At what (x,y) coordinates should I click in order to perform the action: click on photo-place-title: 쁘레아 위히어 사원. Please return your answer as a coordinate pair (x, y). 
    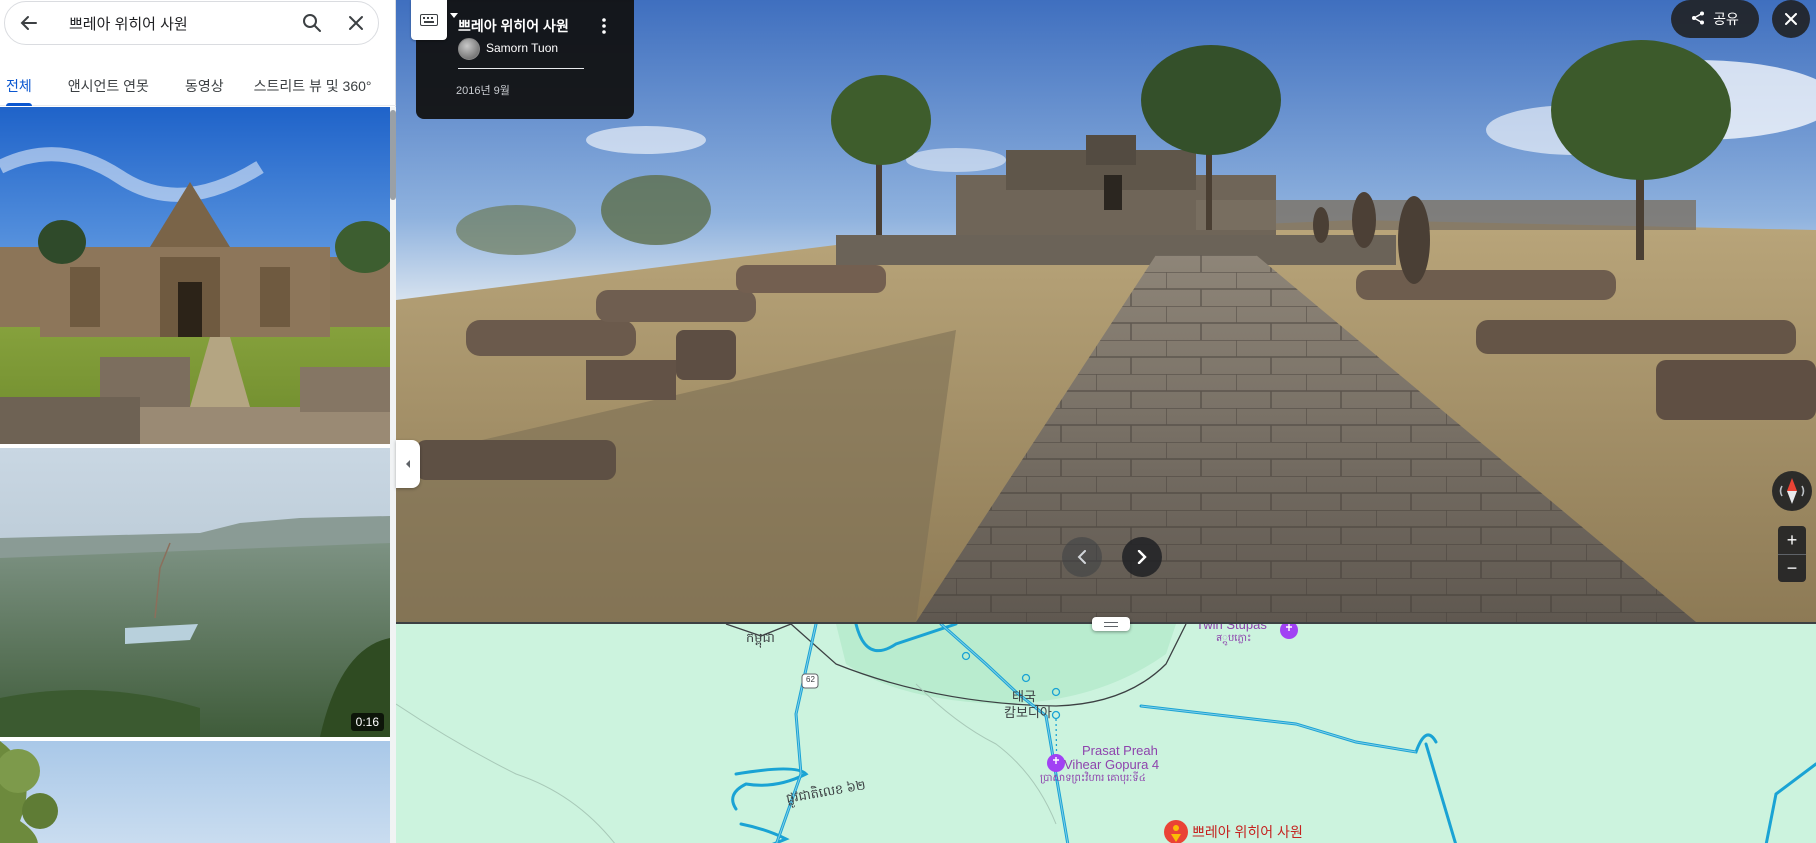
    Looking at the image, I should click on (513, 26).